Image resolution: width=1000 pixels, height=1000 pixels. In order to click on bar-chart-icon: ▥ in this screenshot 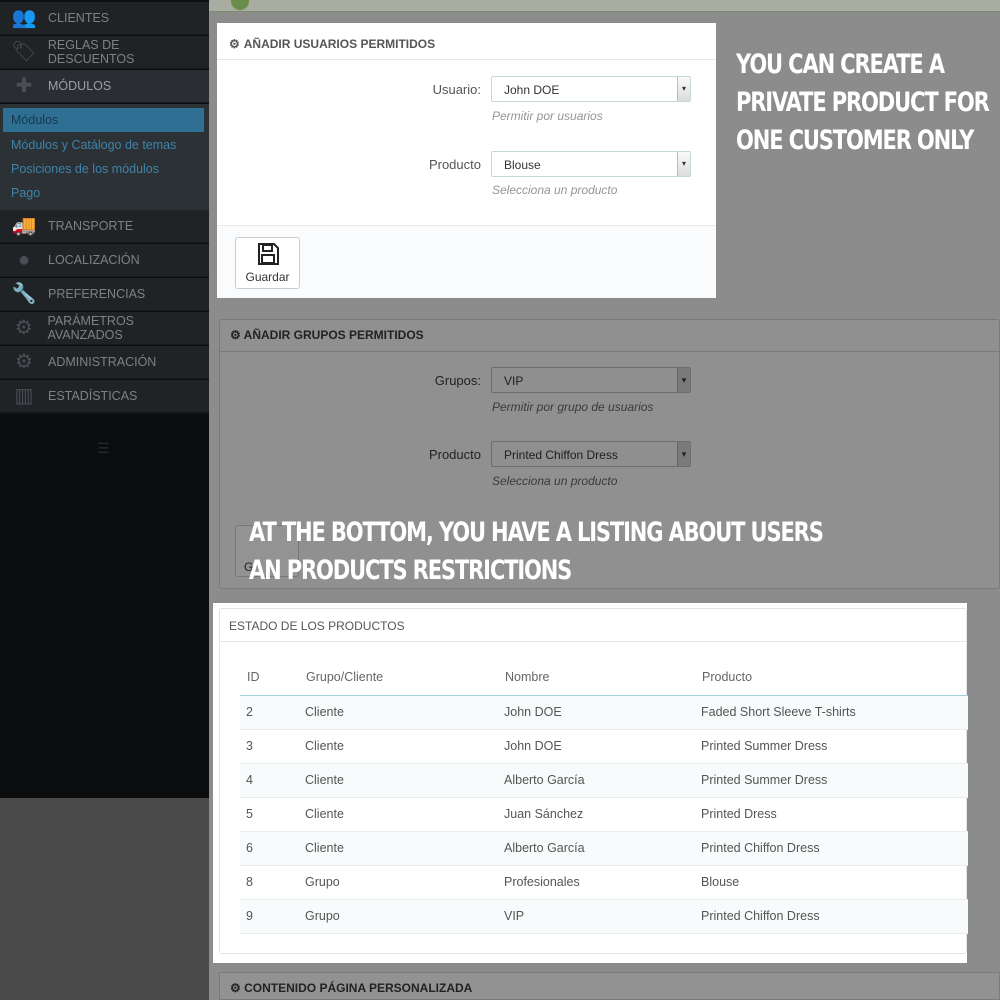, I will do `click(24, 396)`.